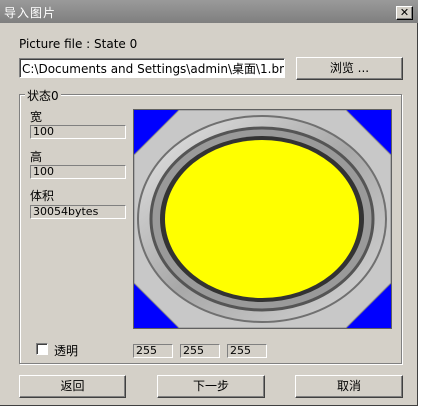 The image size is (425, 415). Describe the element at coordinates (36, 117) in the screenshot. I see `width-label: 宽` at that location.